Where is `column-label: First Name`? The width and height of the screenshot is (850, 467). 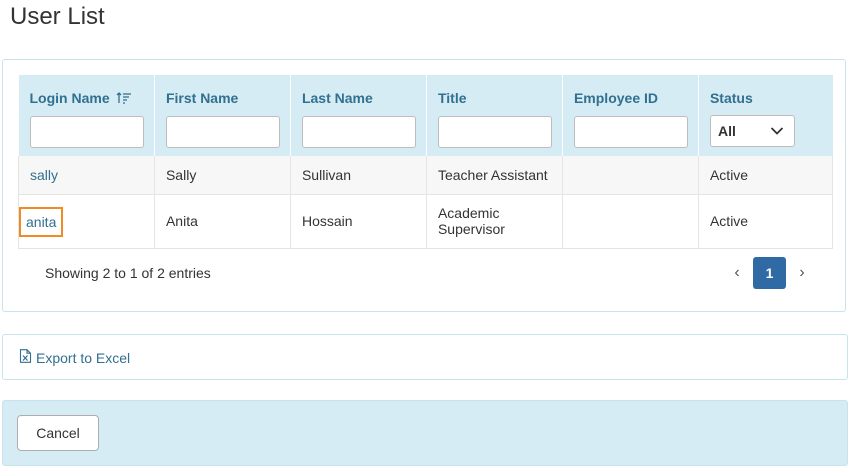
column-label: First Name is located at coordinates (223, 98).